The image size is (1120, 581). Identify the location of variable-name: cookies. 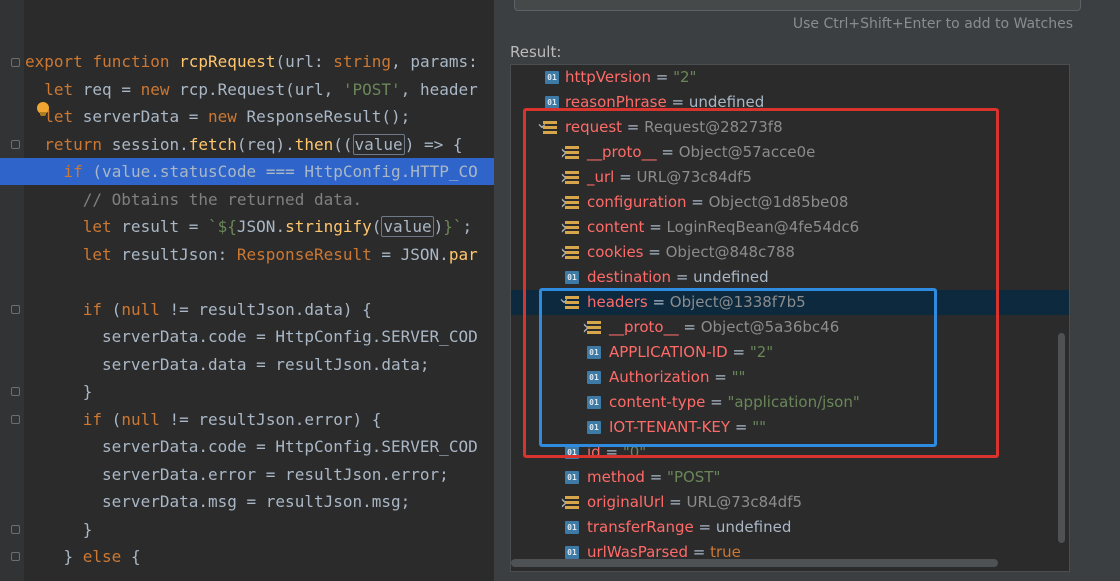
(615, 252).